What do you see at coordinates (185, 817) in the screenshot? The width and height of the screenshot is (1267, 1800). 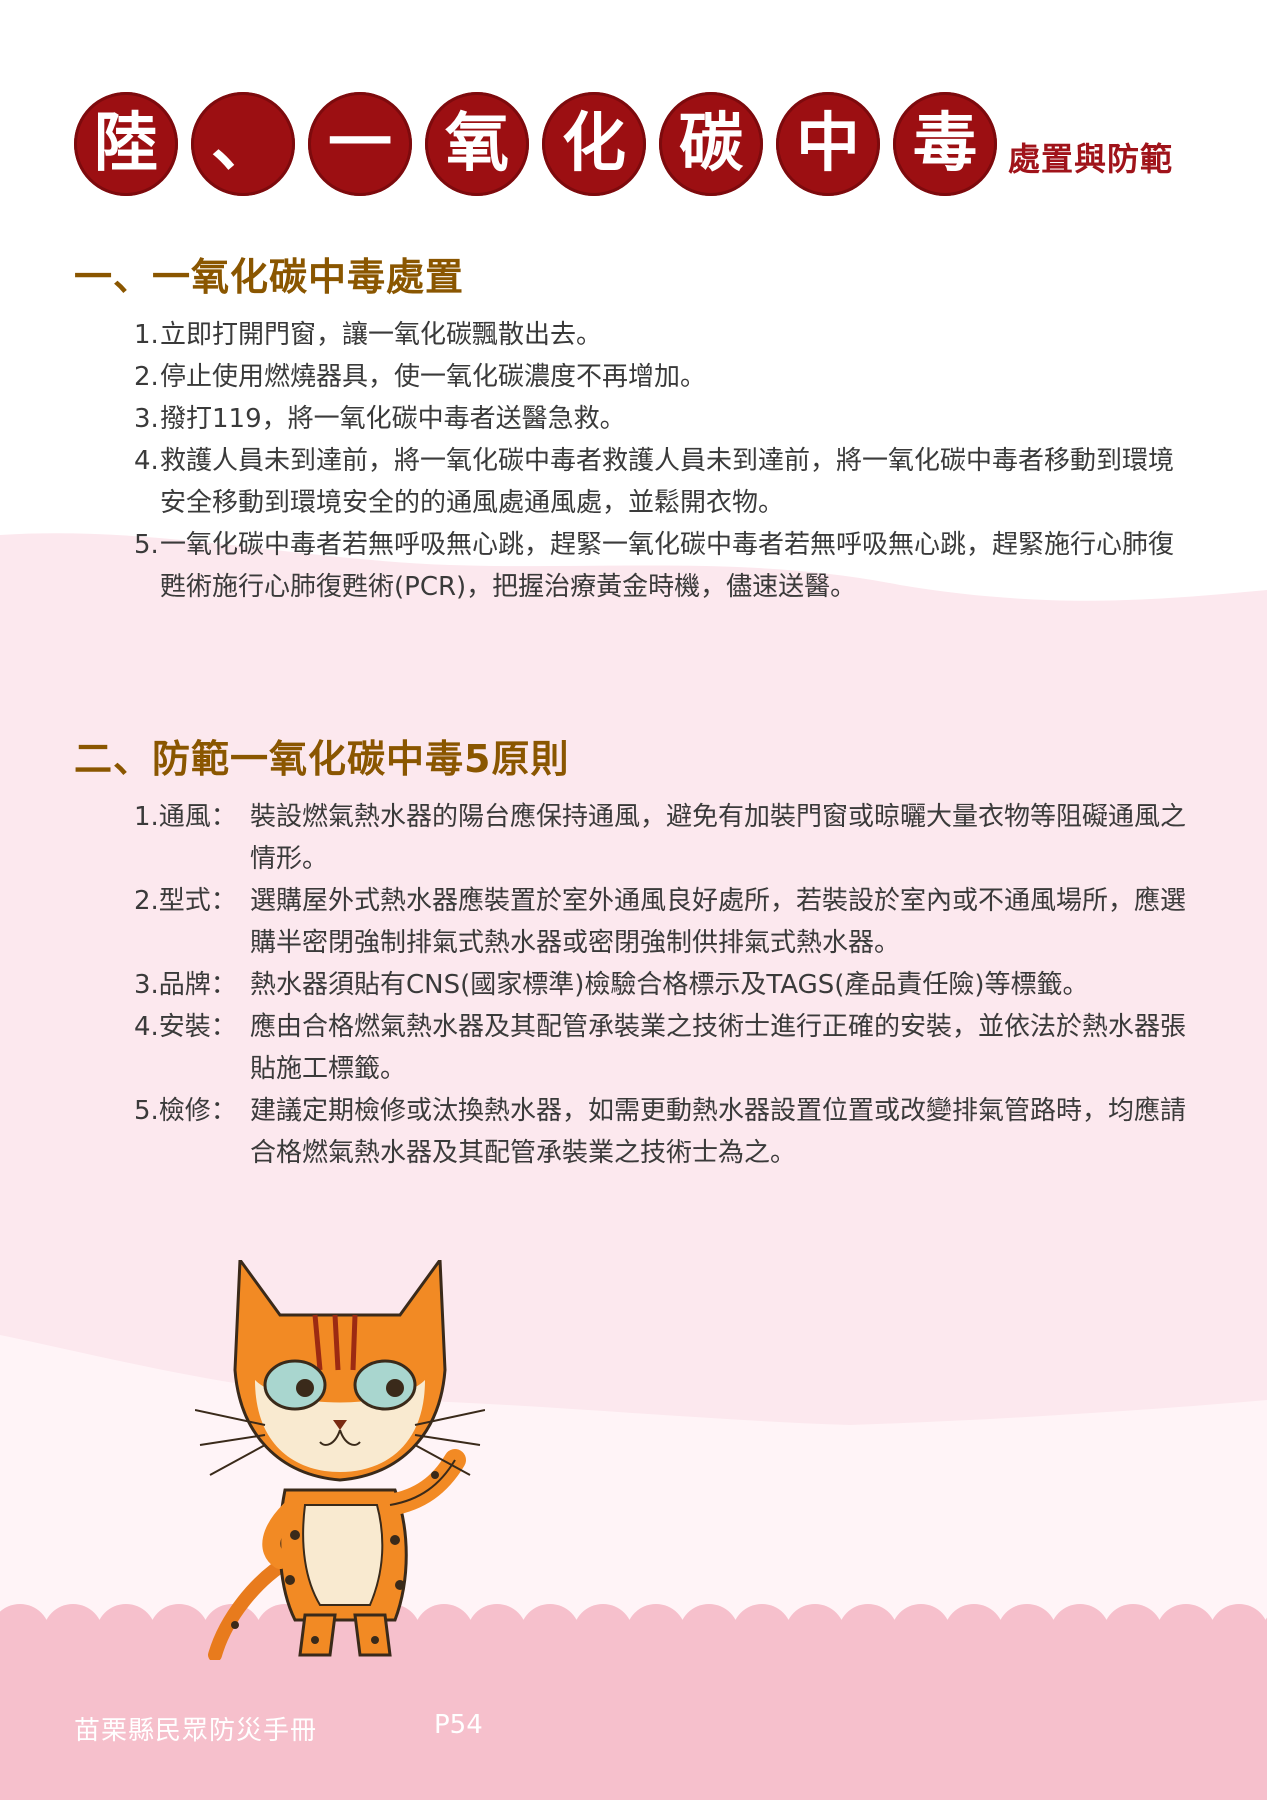 I see `item-label: 1.通風：` at bounding box center [185, 817].